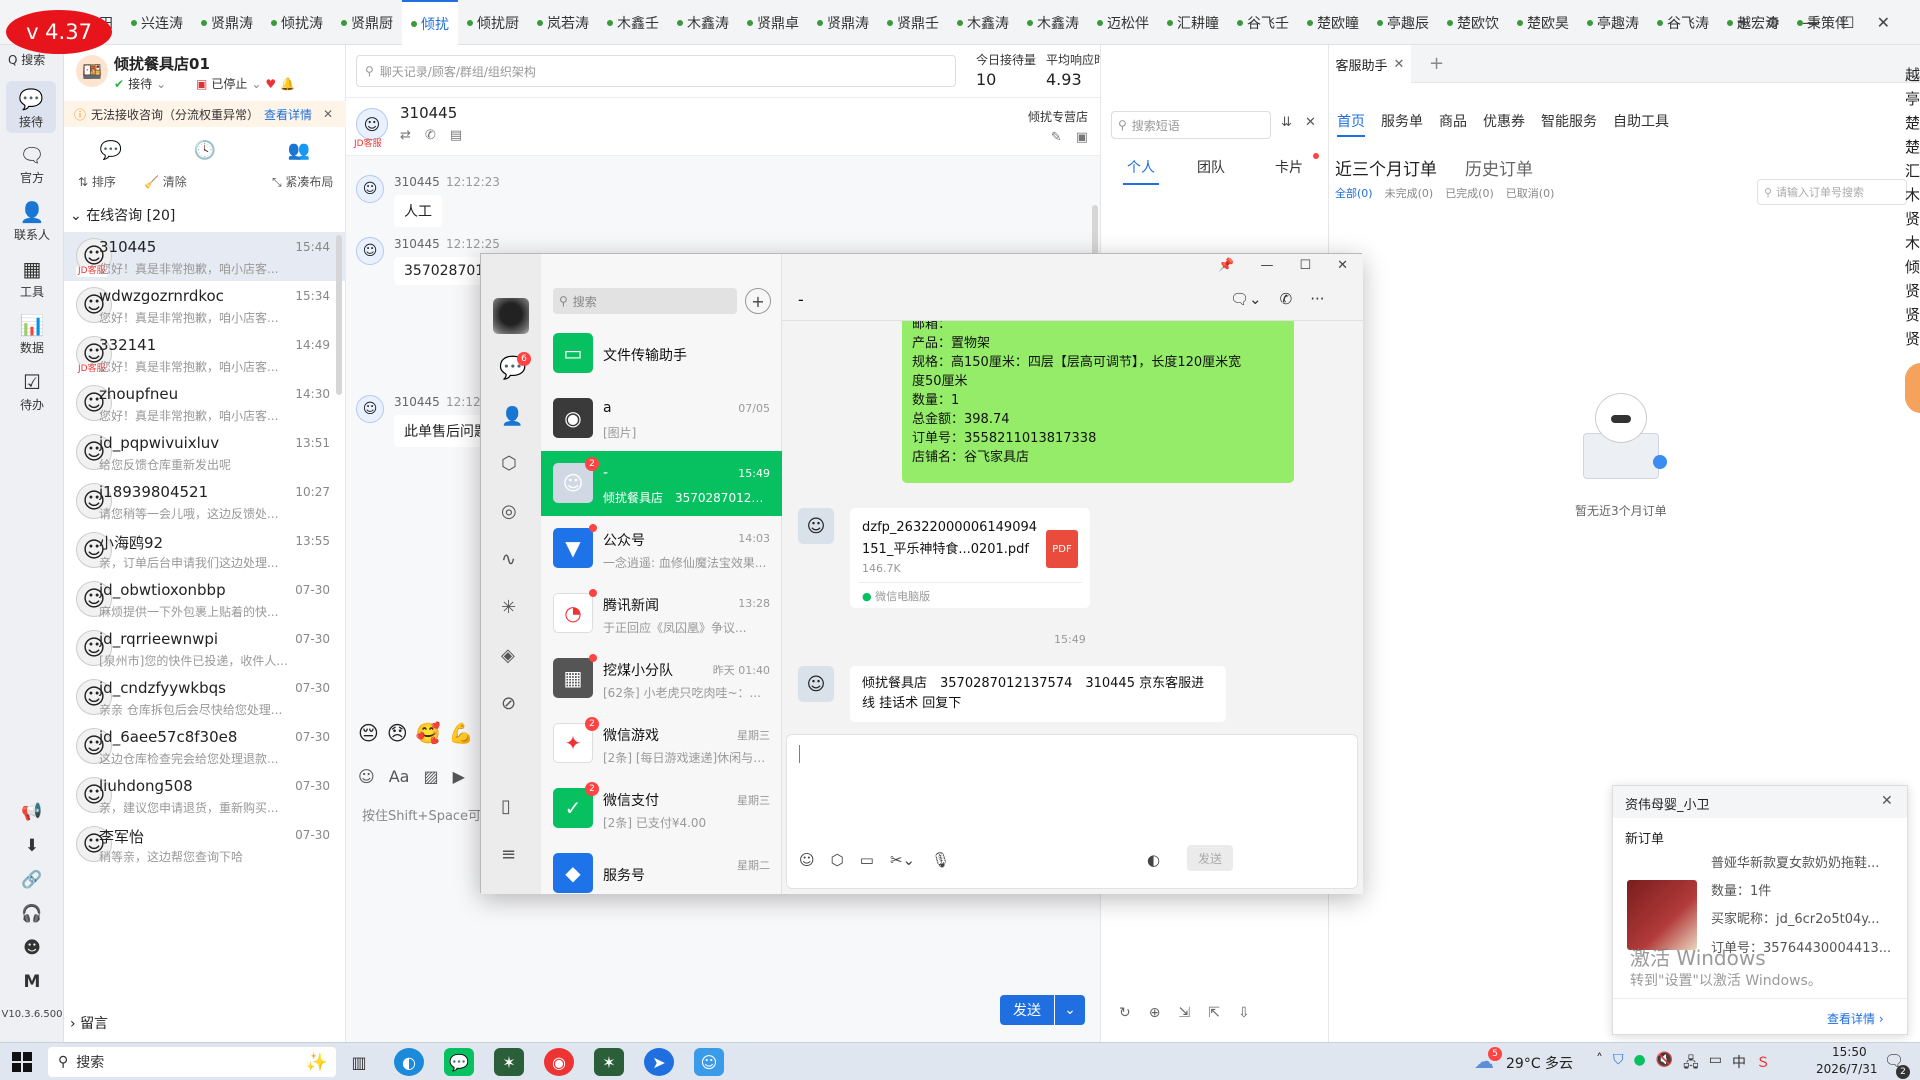 This screenshot has width=1920, height=1080. I want to click on order-search: ⚲ 请输入订单号搜索, so click(1832, 192).